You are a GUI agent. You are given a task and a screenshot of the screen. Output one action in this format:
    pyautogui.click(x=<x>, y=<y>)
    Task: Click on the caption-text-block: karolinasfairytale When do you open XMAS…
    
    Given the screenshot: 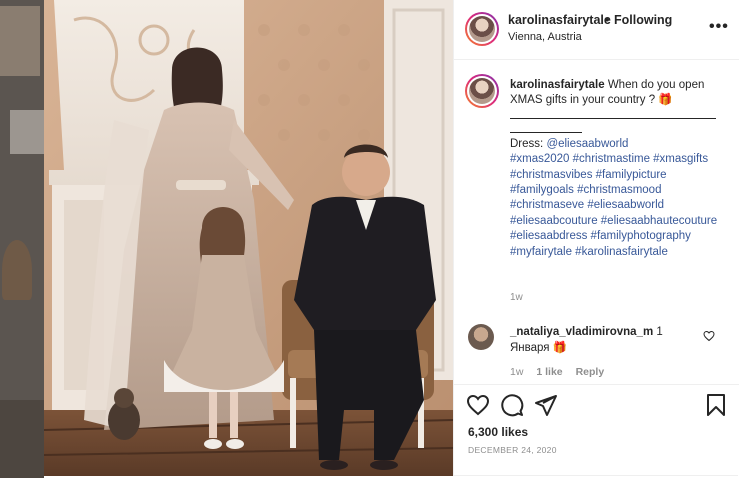 What is the action you would take?
    pyautogui.click(x=617, y=169)
    